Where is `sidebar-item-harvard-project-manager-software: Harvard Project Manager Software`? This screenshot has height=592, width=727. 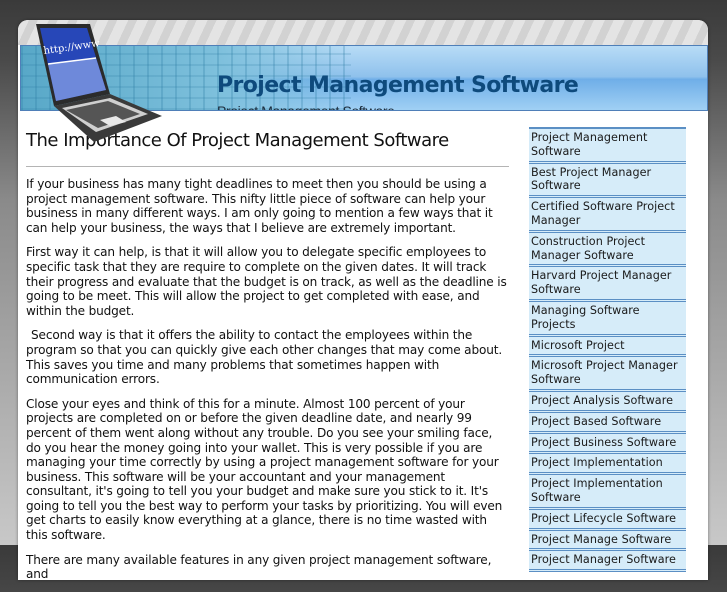
sidebar-item-harvard-project-manager-software: Harvard Project Manager Software is located at coordinates (607, 284).